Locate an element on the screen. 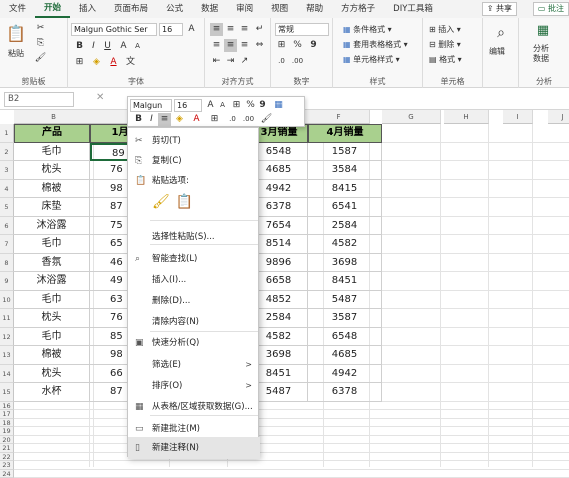 This screenshot has width=569, height=478. mini-fill-icon: ◈ is located at coordinates (179, 119).